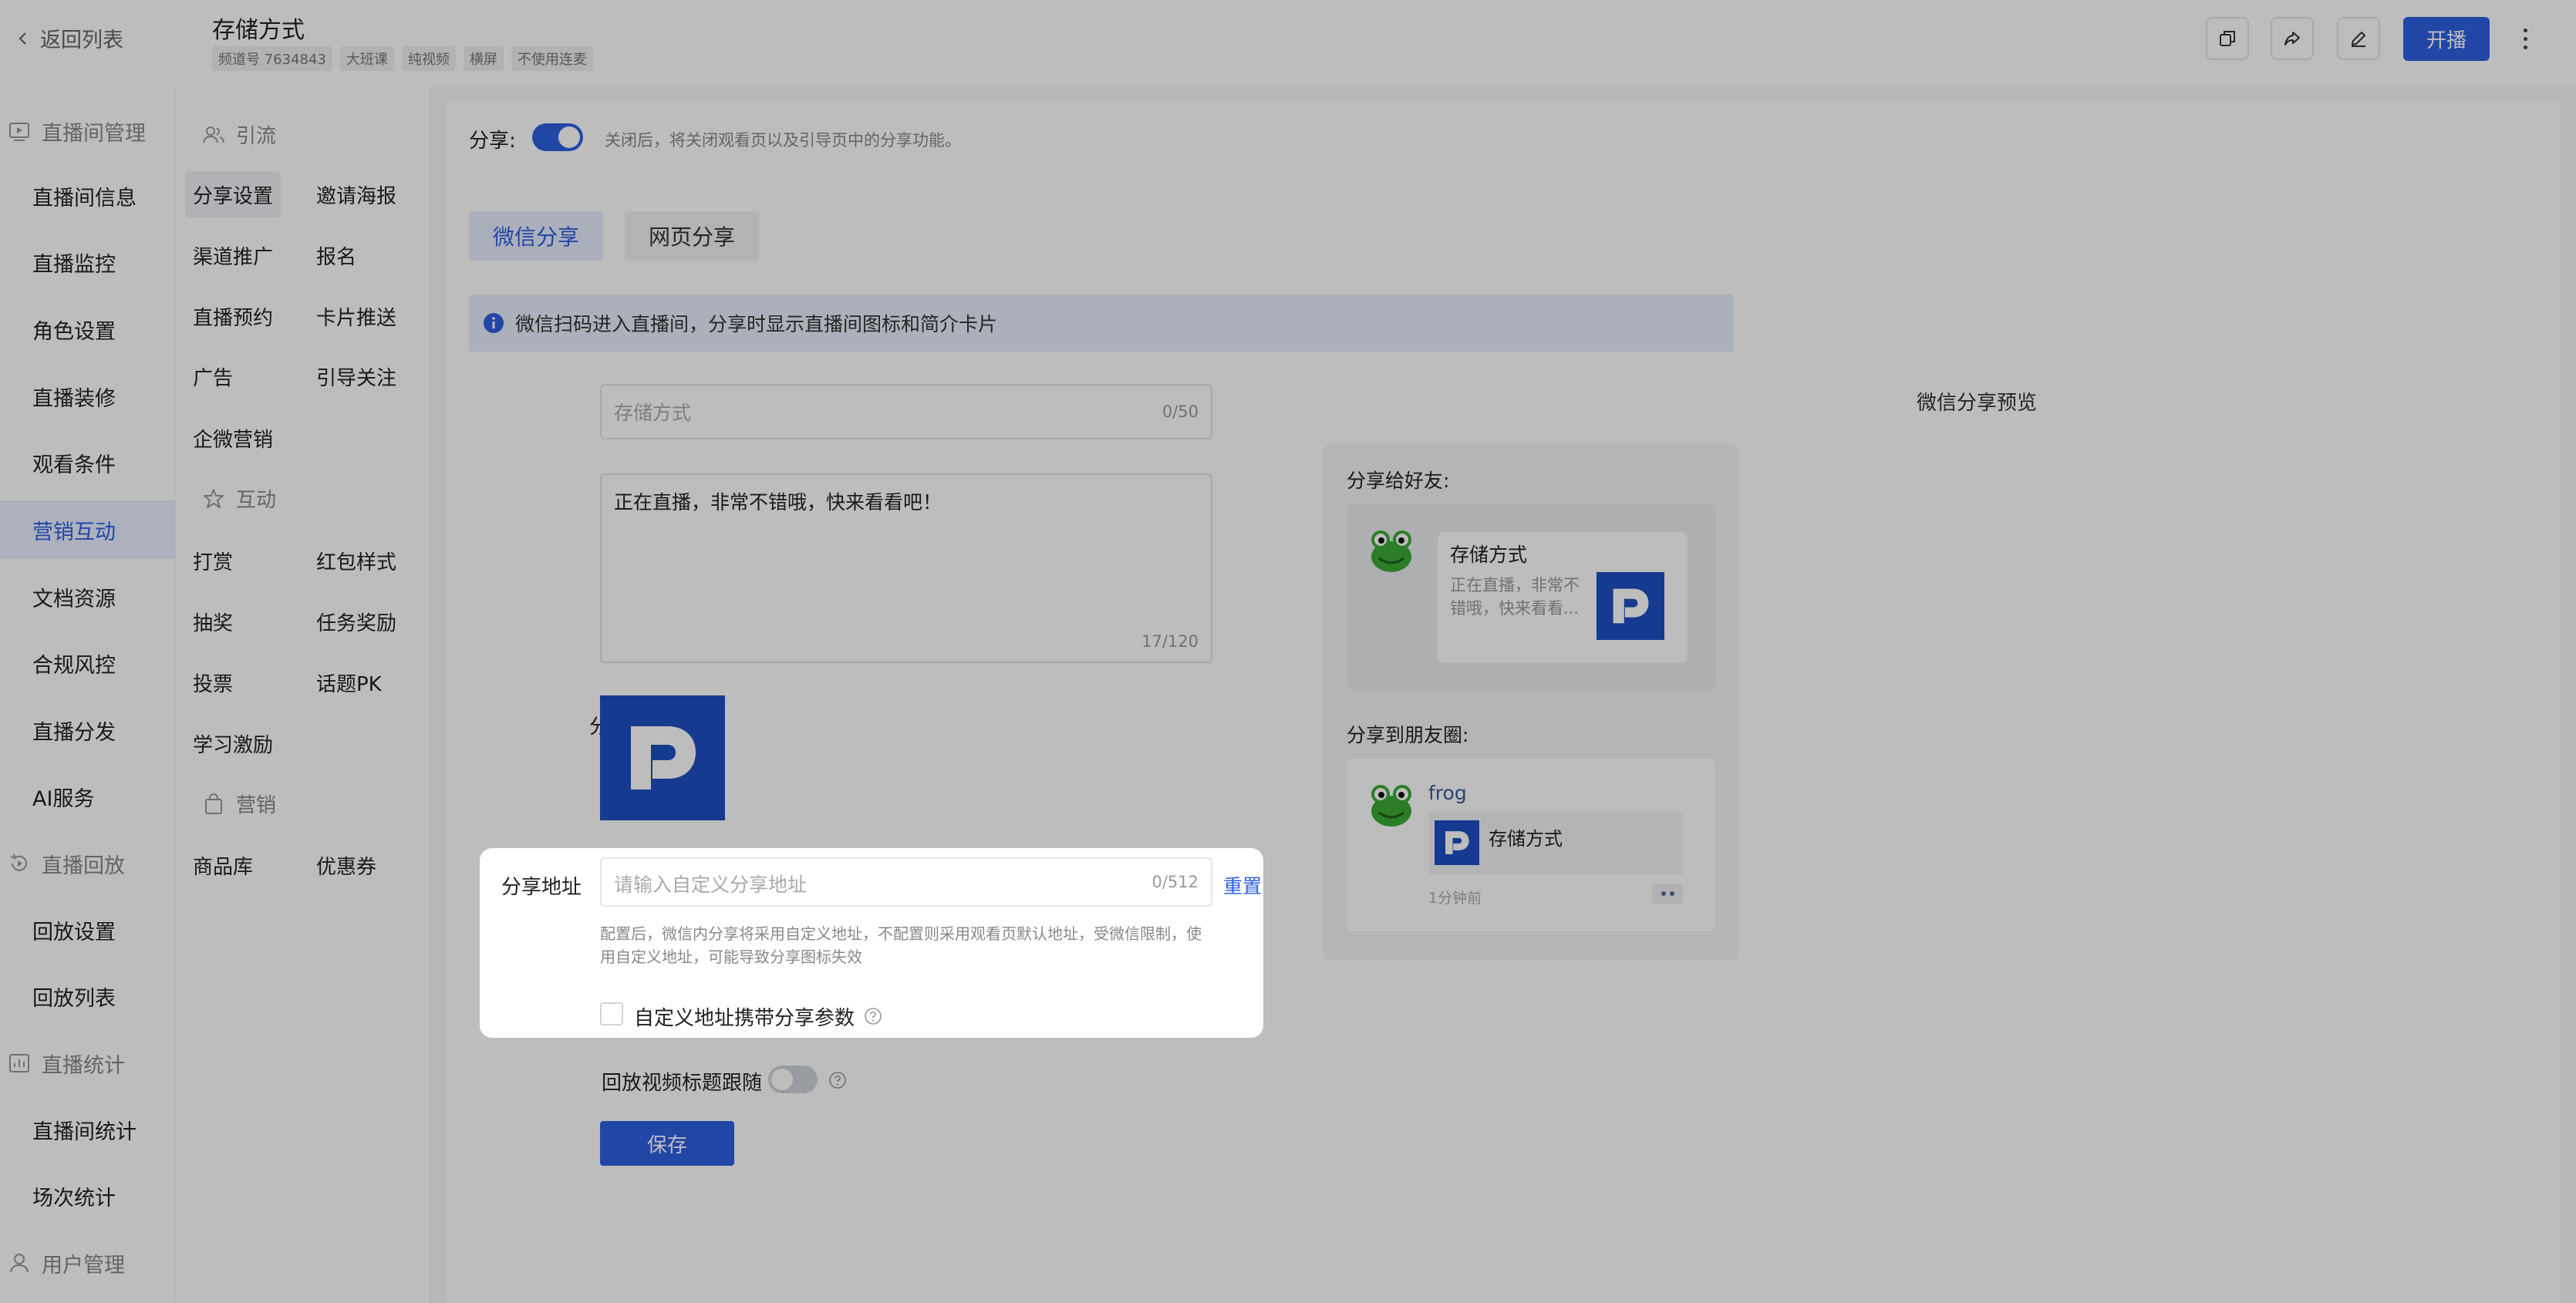 This screenshot has width=2576, height=1303. What do you see at coordinates (494, 323) in the screenshot?
I see `info-icon` at bounding box center [494, 323].